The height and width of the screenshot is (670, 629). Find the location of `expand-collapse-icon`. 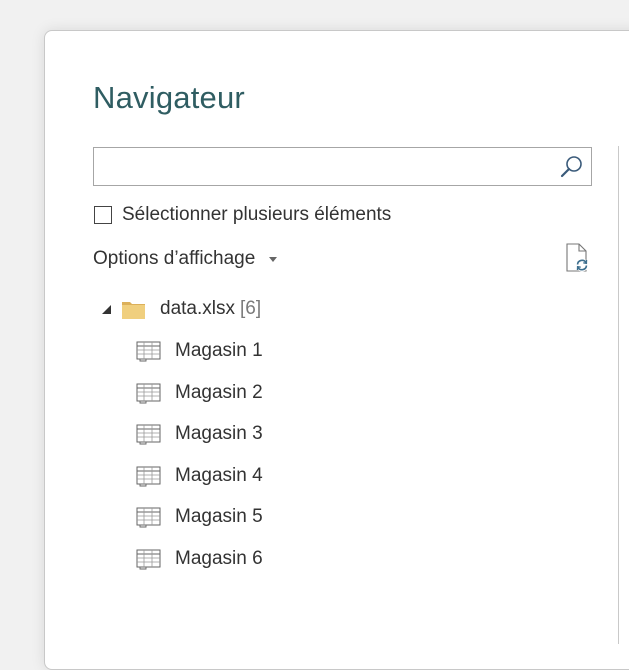

expand-collapse-icon is located at coordinates (107, 309).